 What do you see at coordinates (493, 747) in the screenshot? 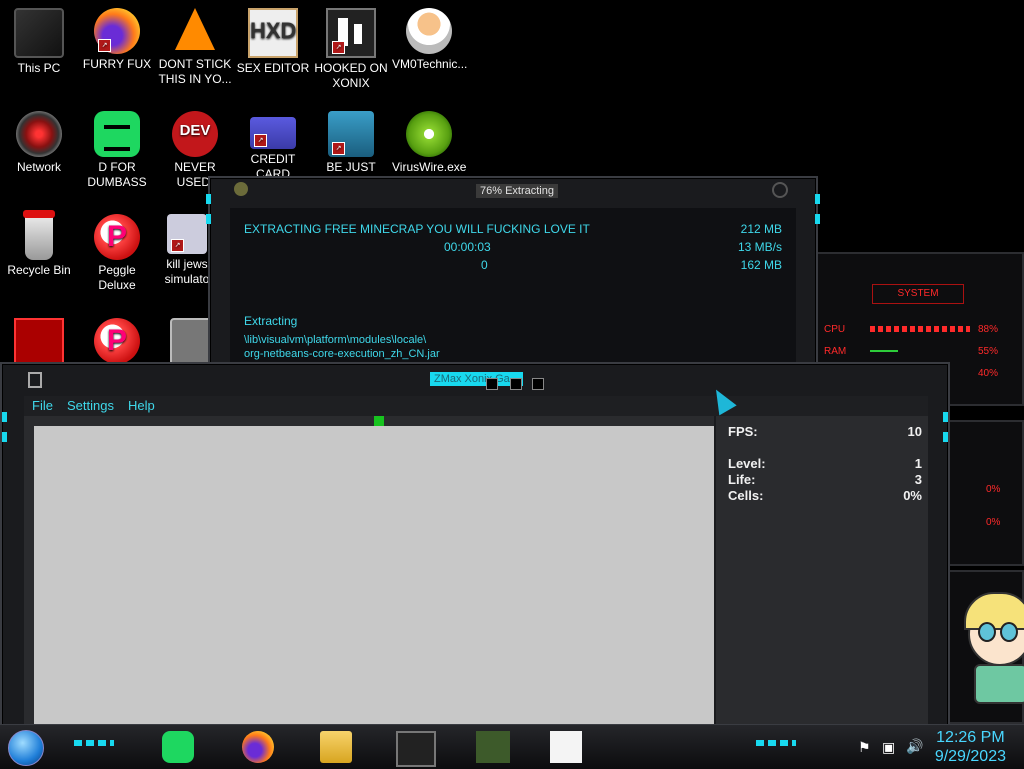
I see `taskbar-minecraft-icon` at bounding box center [493, 747].